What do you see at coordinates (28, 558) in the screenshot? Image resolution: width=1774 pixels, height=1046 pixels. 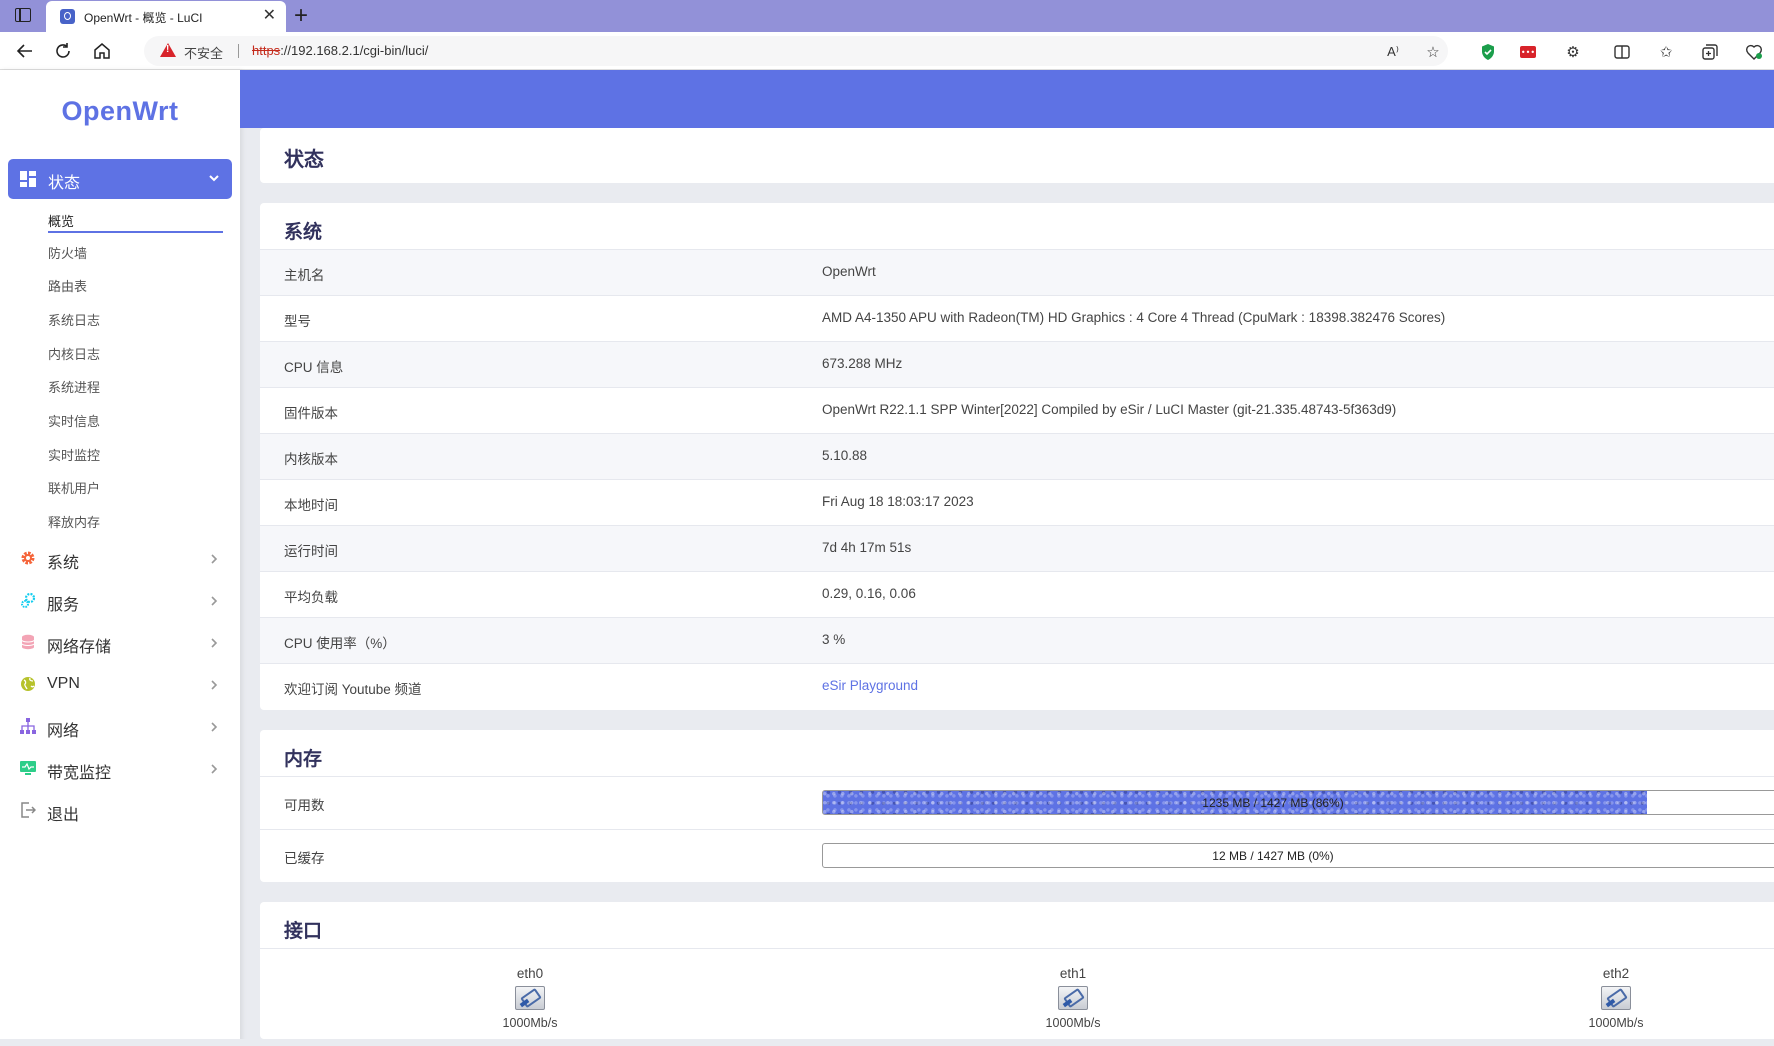 I see `gear-icon` at bounding box center [28, 558].